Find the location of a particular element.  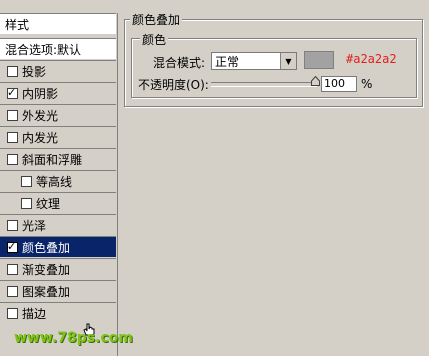

drop-shadow-checkbox is located at coordinates (12, 71).